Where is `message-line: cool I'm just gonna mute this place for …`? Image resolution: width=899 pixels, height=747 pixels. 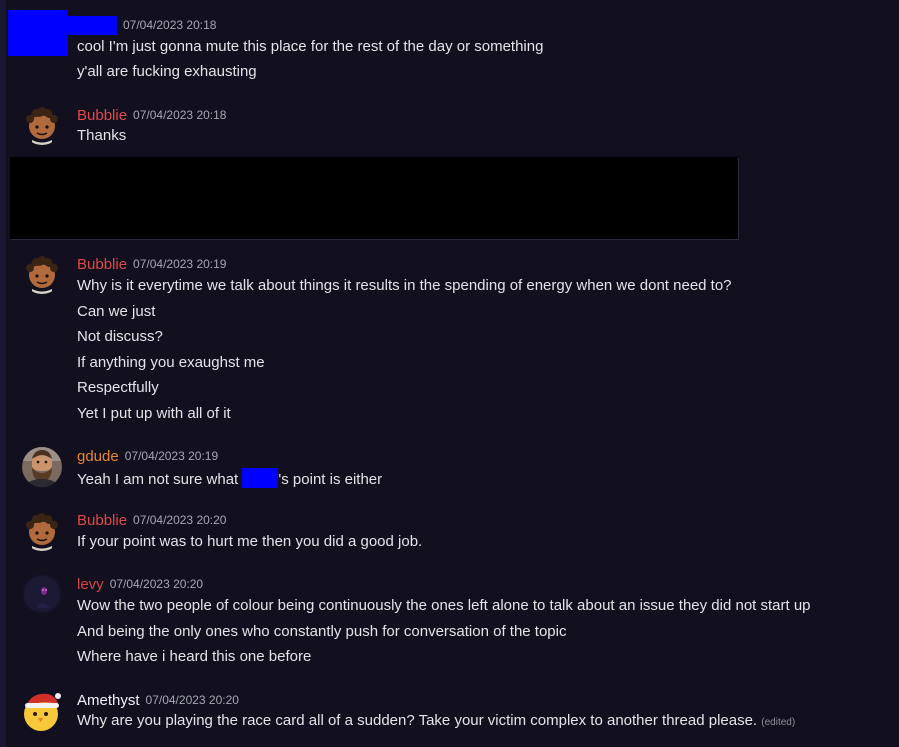
message-line: cool I'm just gonna mute this place for … is located at coordinates (310, 46).